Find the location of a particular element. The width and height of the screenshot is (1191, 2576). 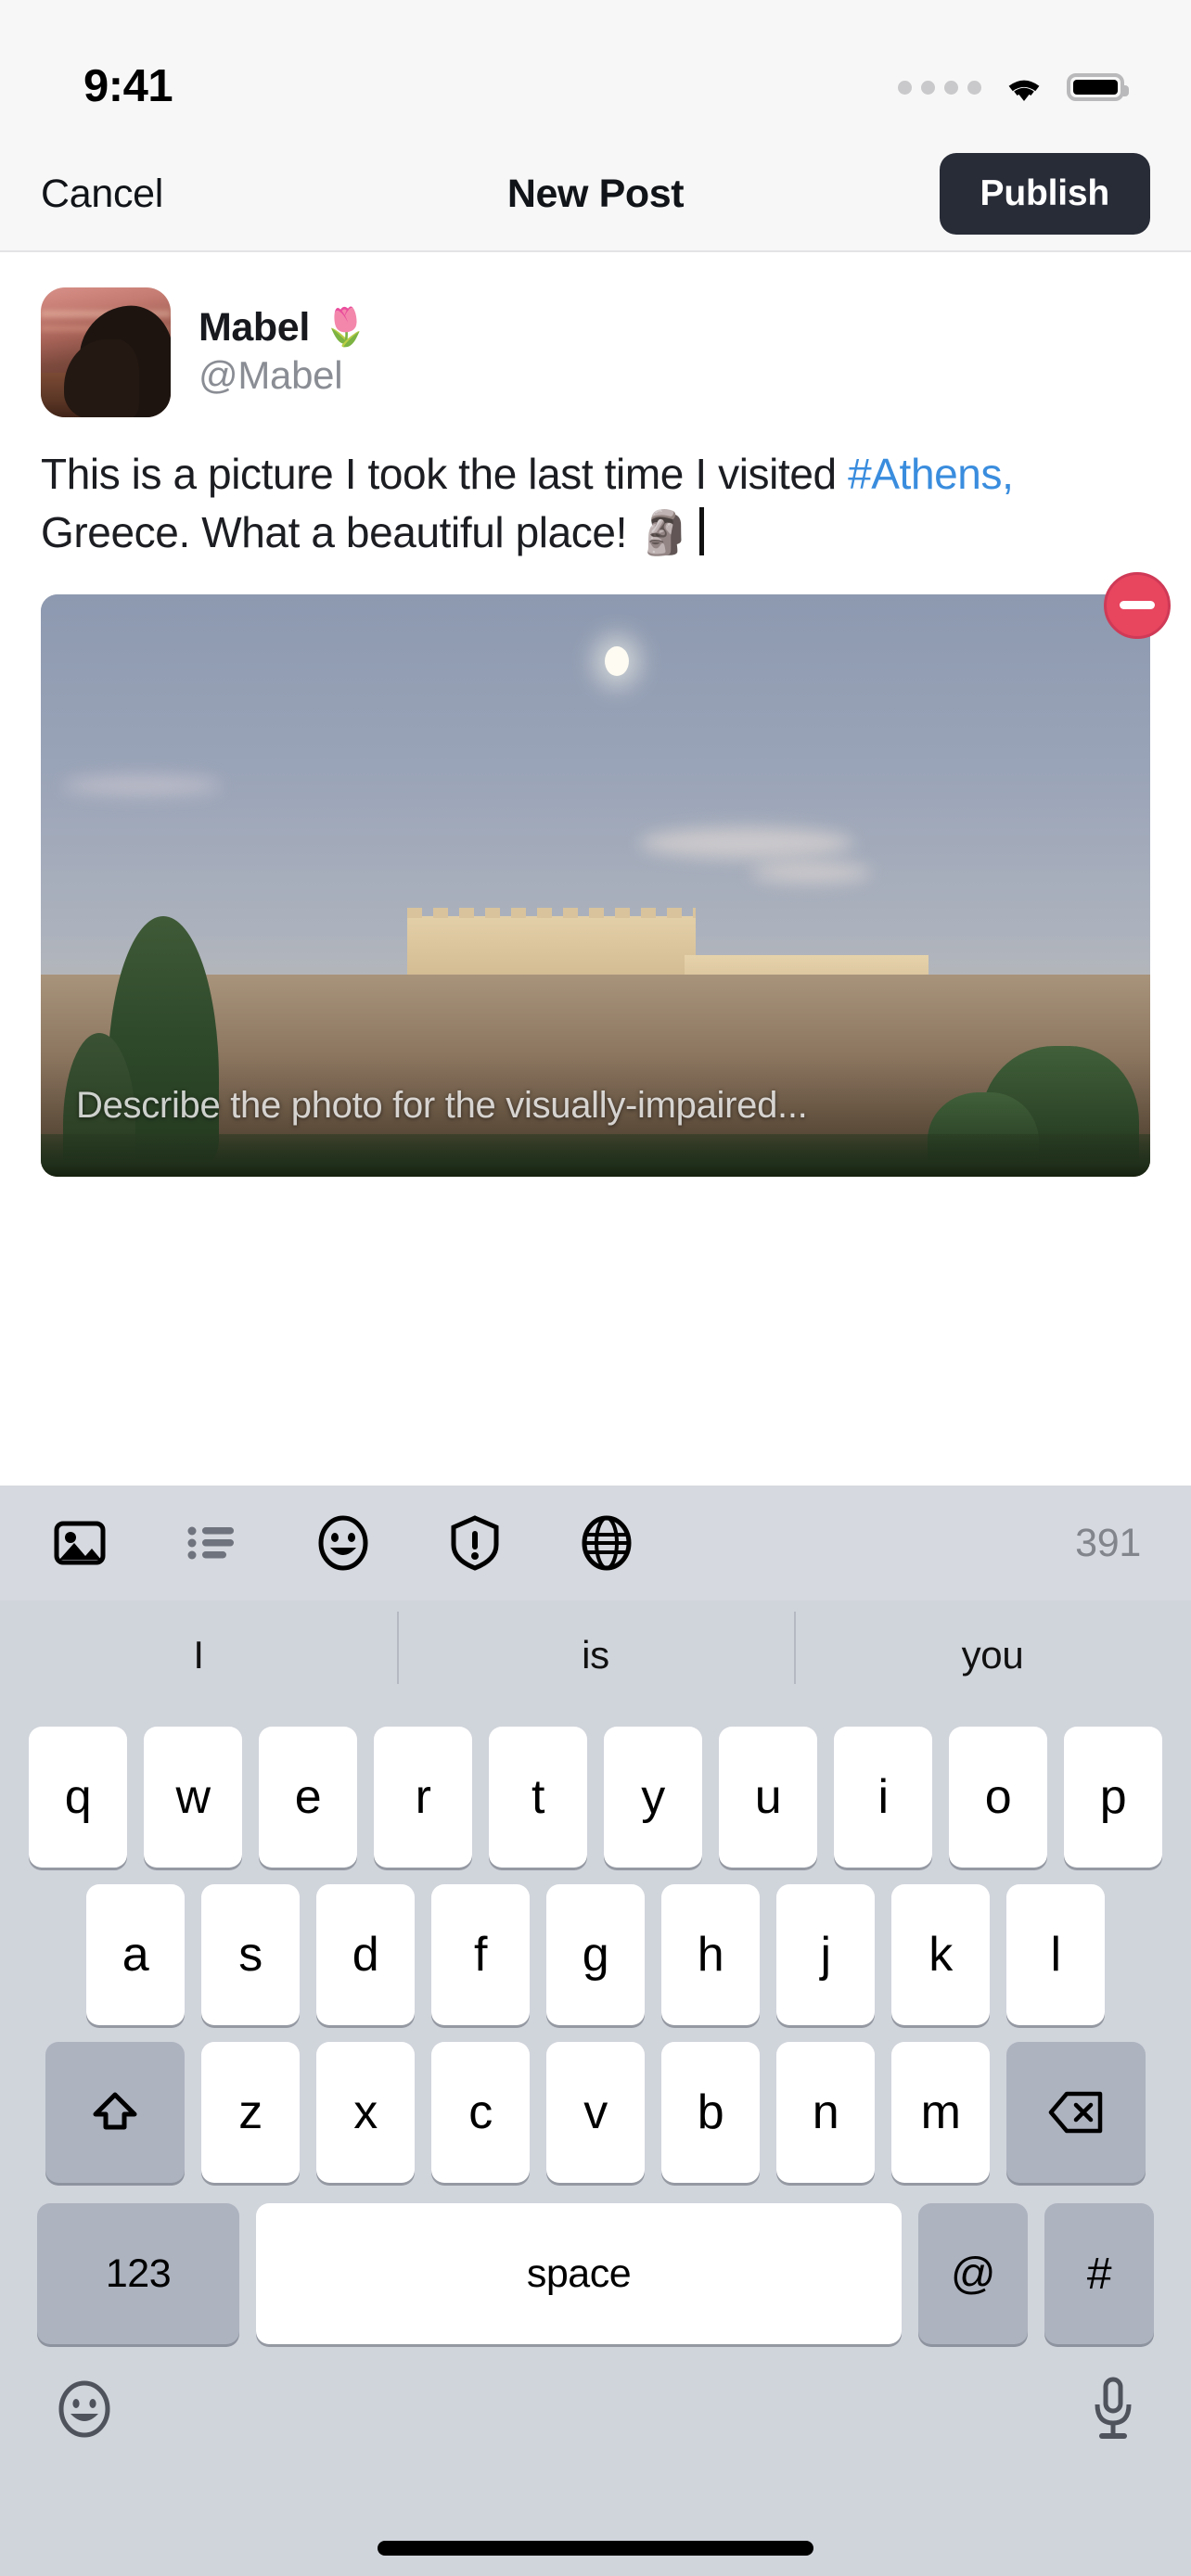

avatar is located at coordinates (106, 352).